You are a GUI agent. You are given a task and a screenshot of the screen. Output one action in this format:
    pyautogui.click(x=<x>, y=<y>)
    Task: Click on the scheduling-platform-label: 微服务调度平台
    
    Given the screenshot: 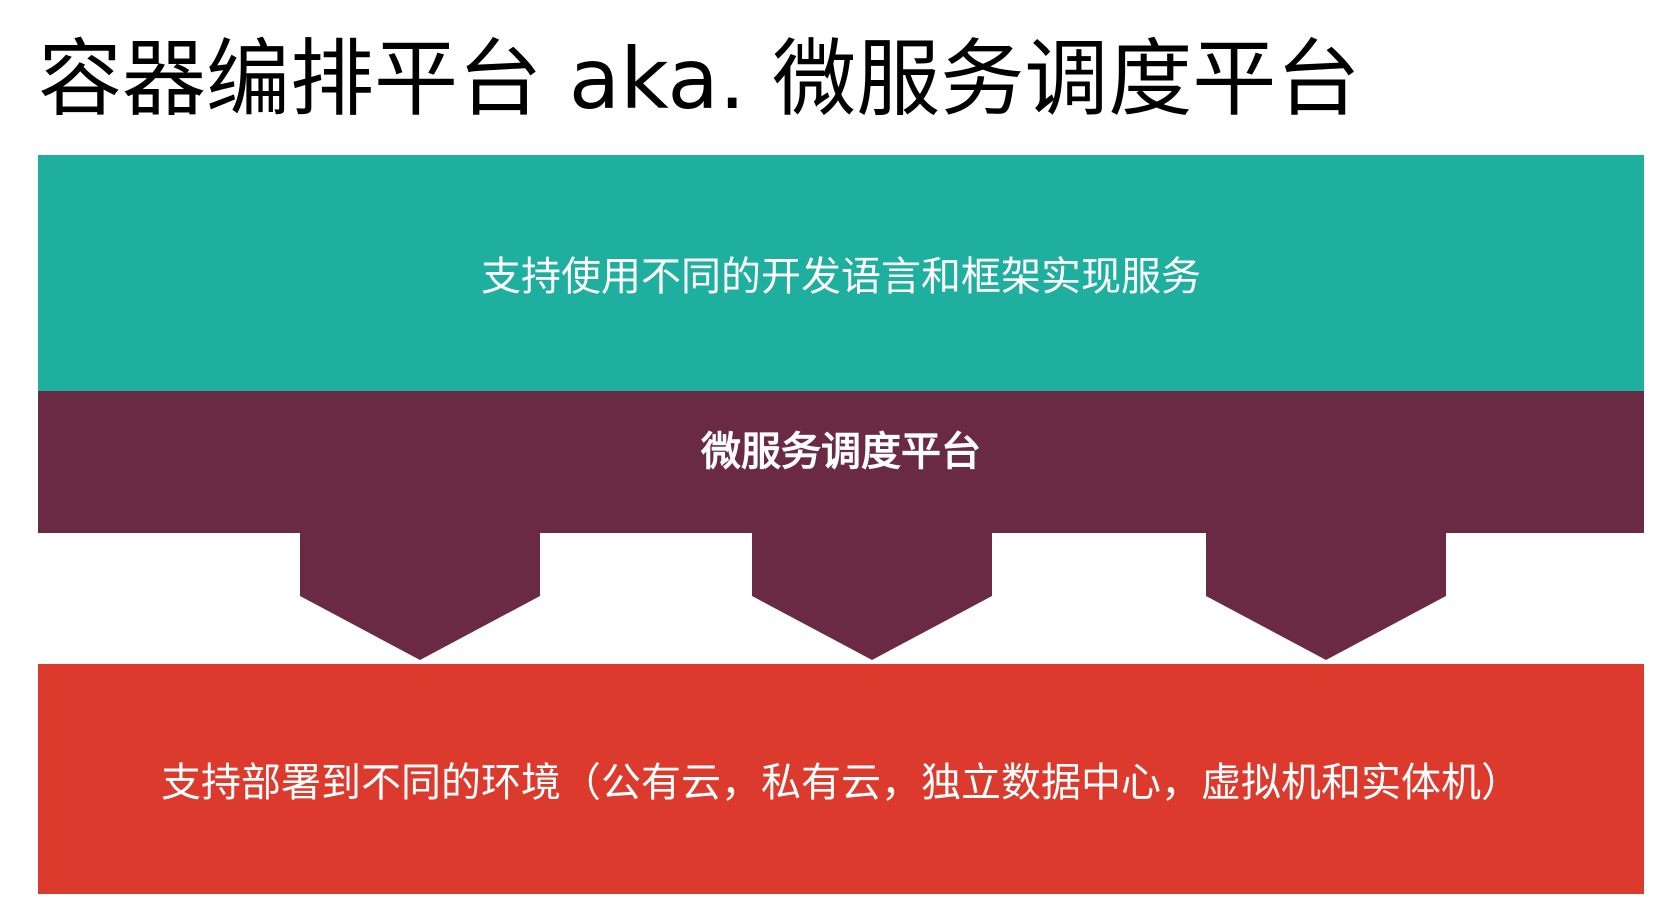 What is the action you would take?
    pyautogui.click(x=841, y=452)
    